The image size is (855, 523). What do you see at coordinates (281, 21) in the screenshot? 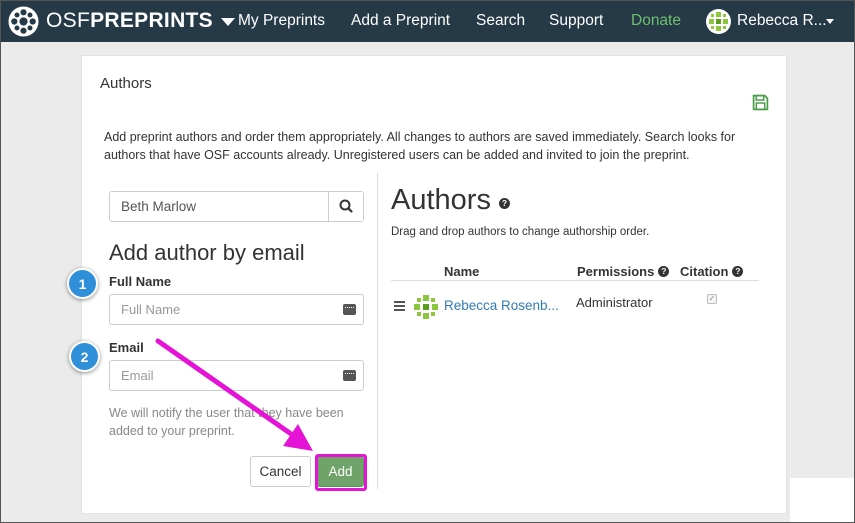
I see `nav-my-preprints: My Preprints` at bounding box center [281, 21].